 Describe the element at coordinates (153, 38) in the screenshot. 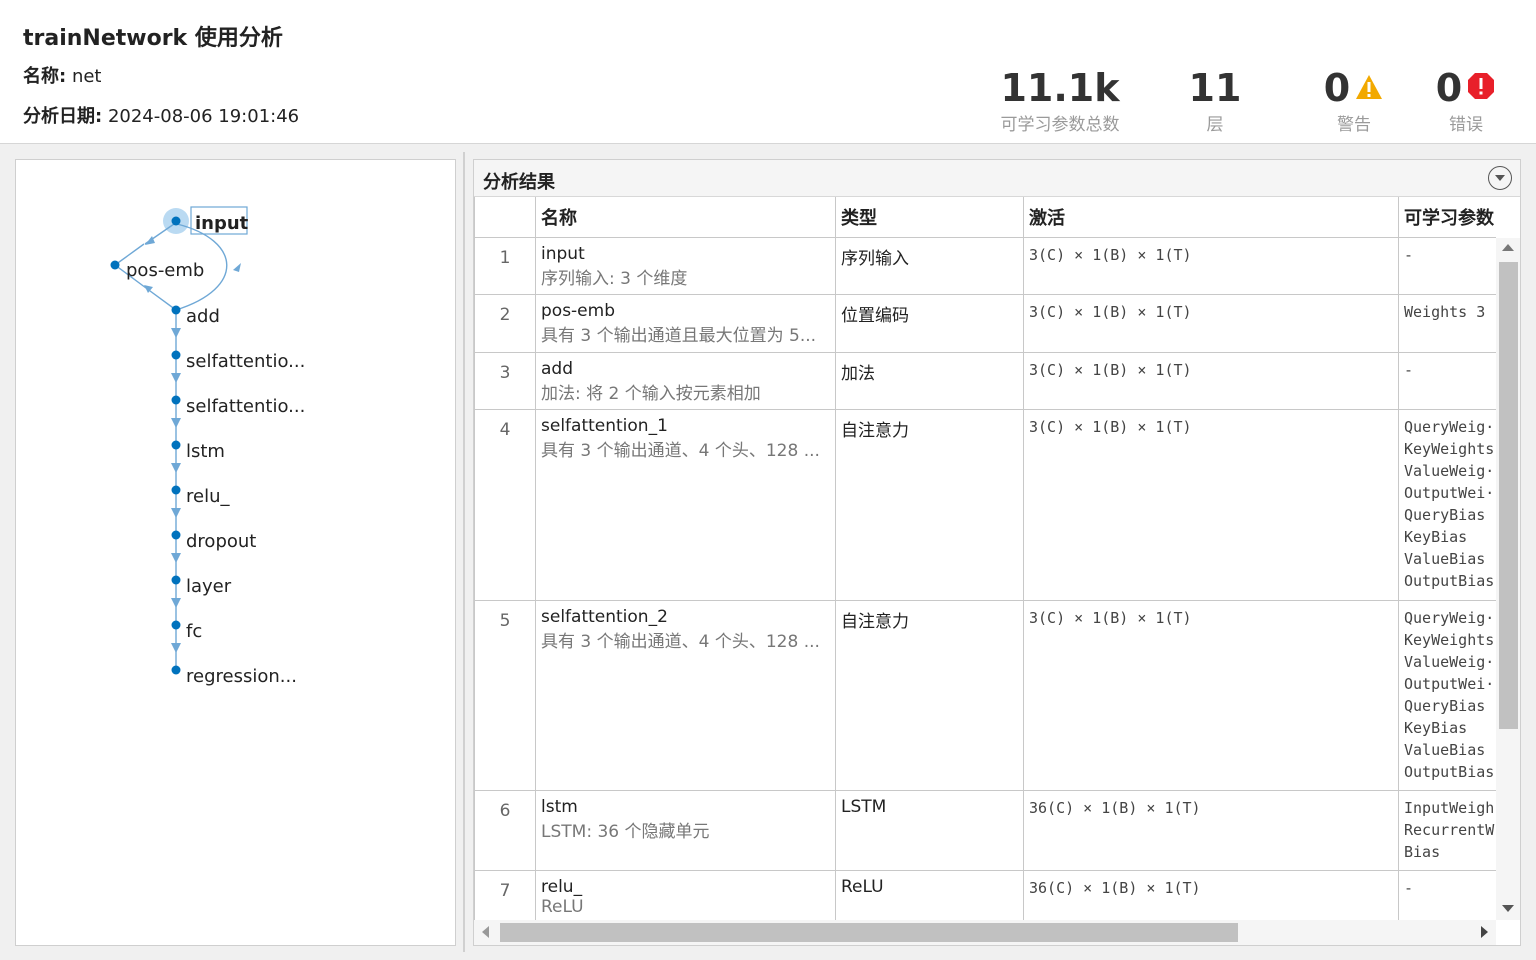

I see `page-title: trainNetwork 使用分析` at that location.